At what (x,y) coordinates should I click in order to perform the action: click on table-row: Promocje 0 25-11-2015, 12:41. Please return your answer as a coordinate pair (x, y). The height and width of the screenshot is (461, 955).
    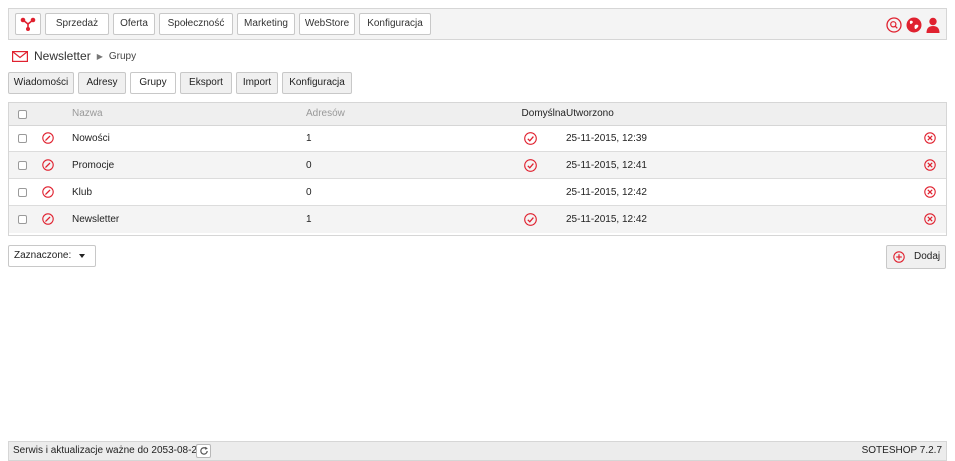
    Looking at the image, I should click on (477, 165).